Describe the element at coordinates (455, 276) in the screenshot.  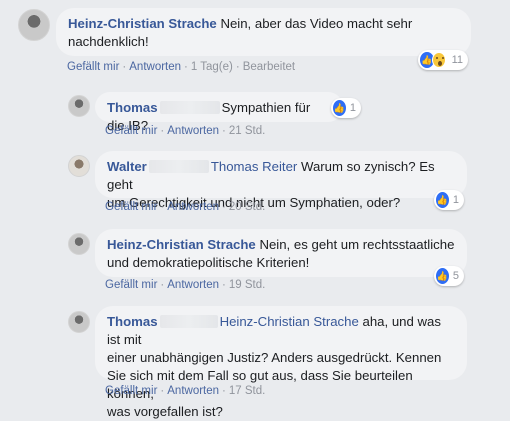
I see `reaction-count: 5` at that location.